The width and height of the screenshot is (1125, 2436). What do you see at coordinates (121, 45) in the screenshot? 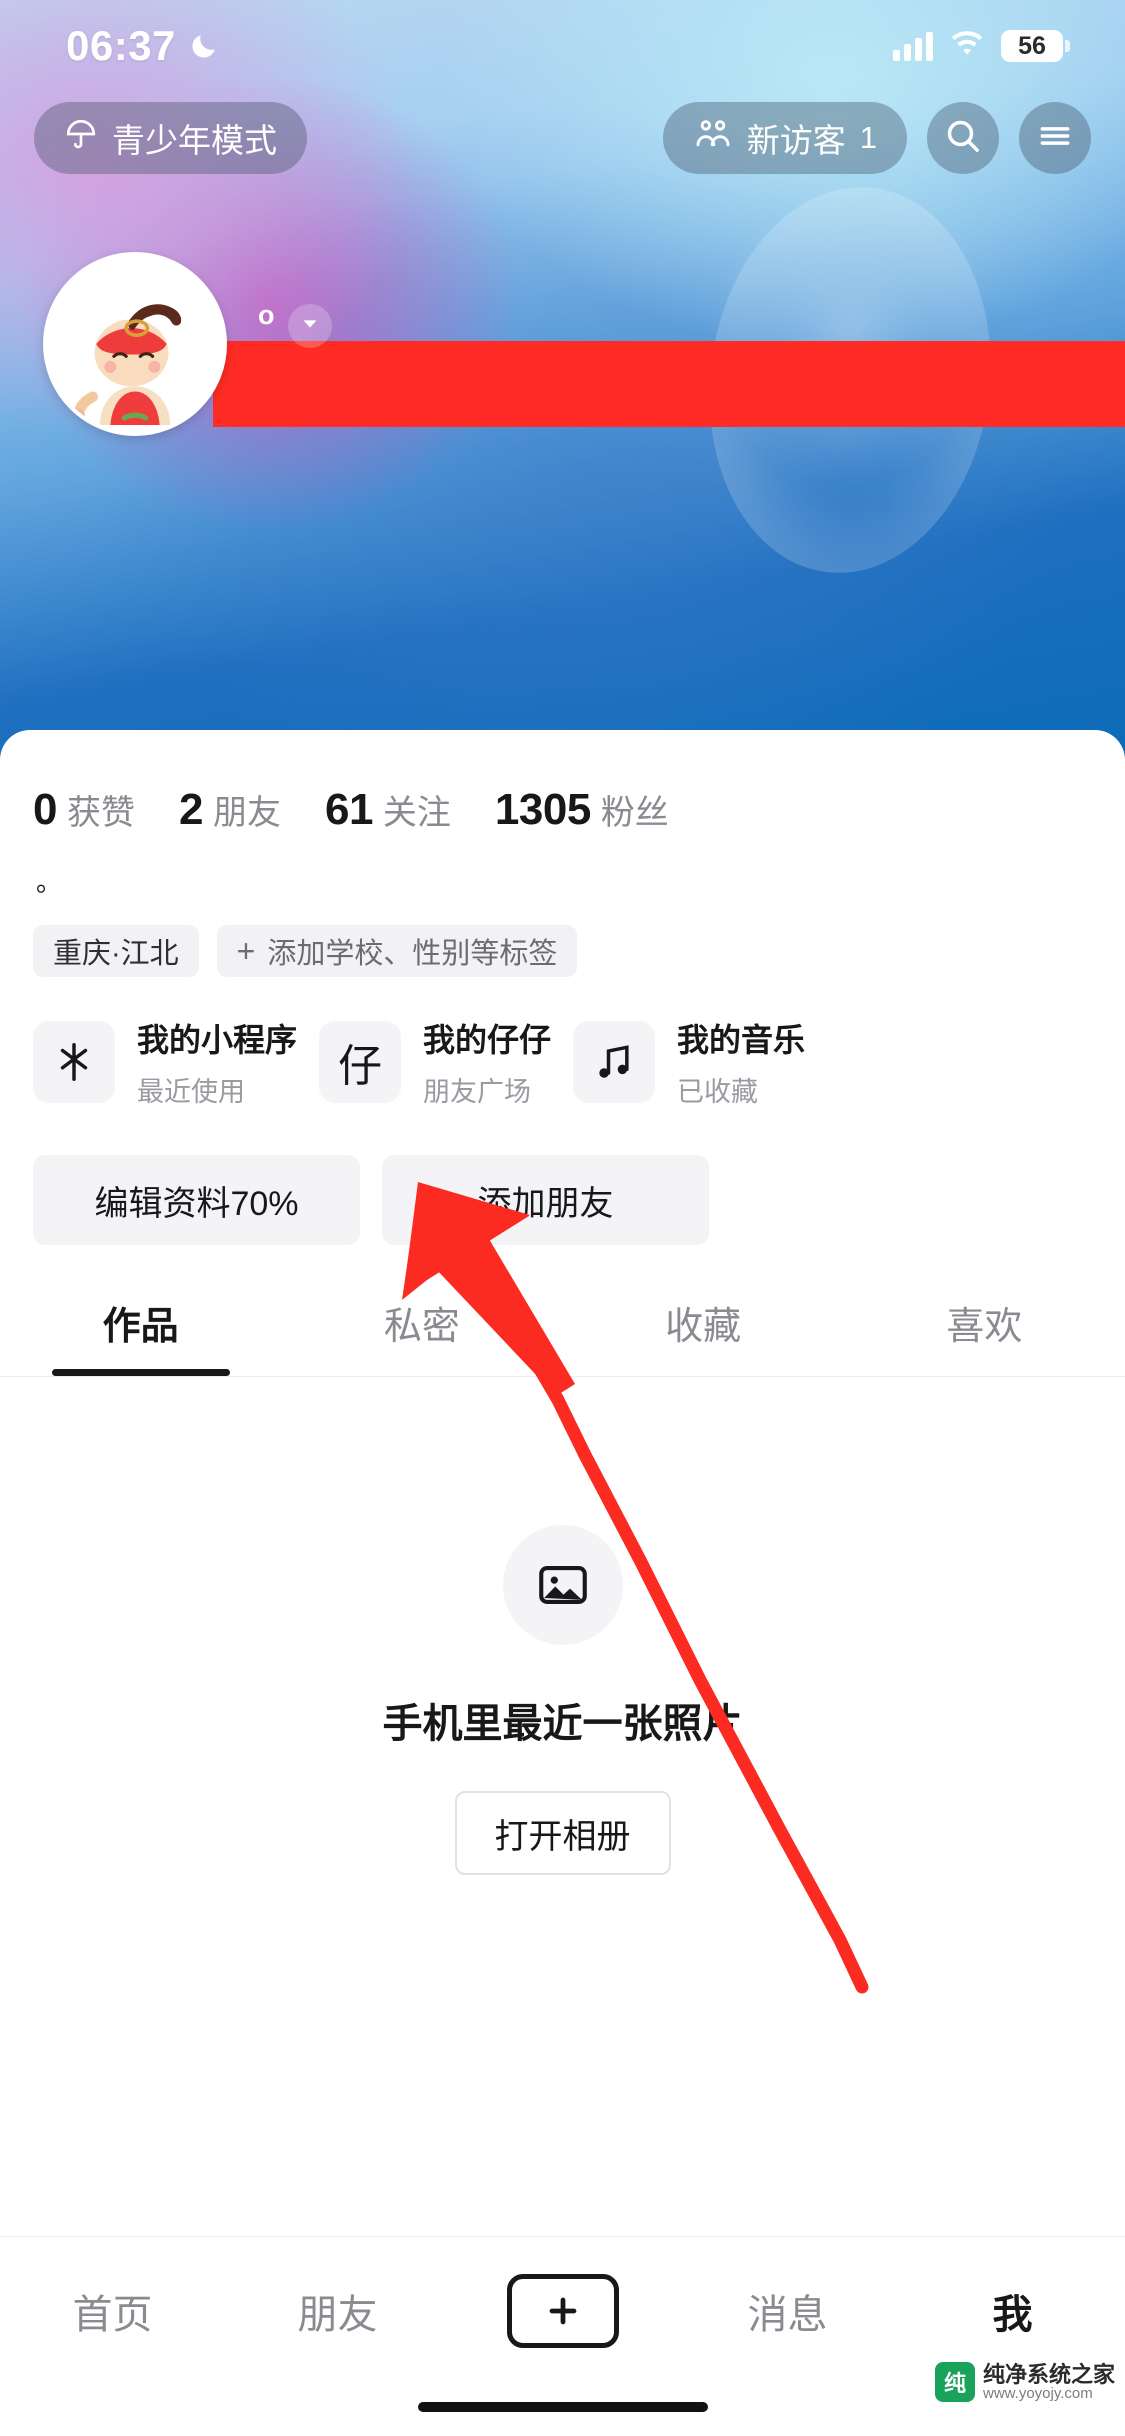
I see `status-bar-clock: 06:37` at bounding box center [121, 45].